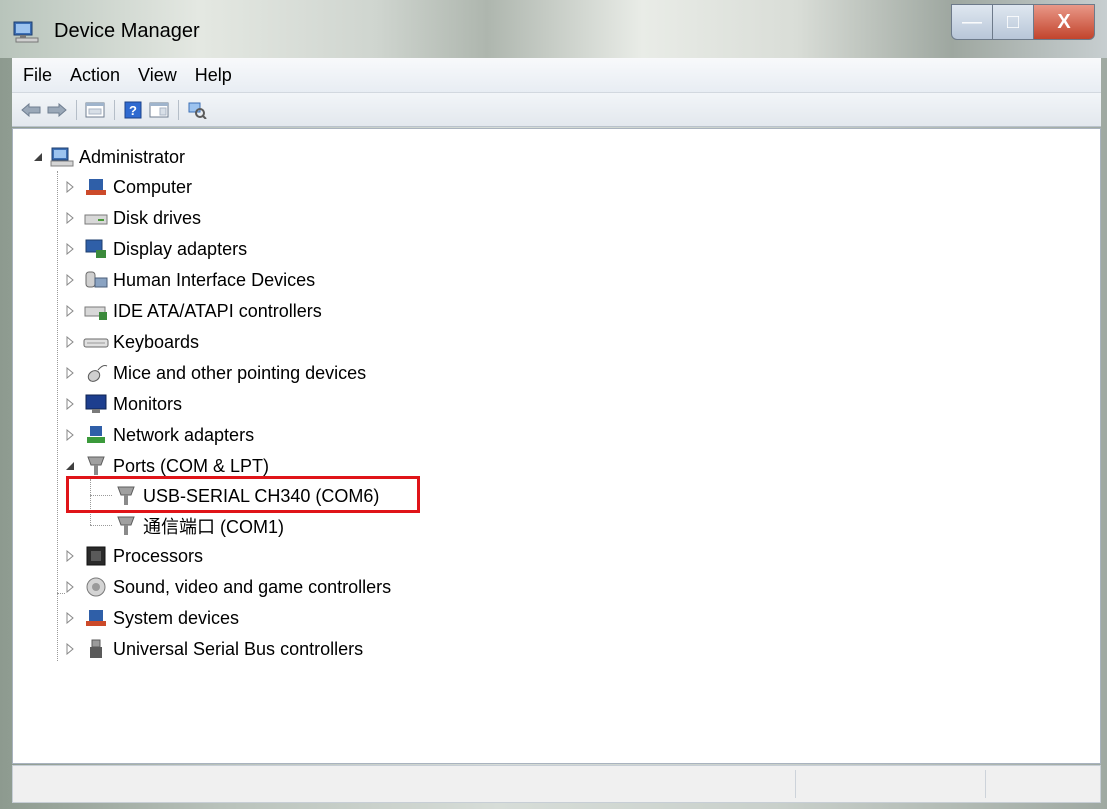  I want to click on tree-item-label: IDE ATA/ATAPI controllers, so click(217, 310).